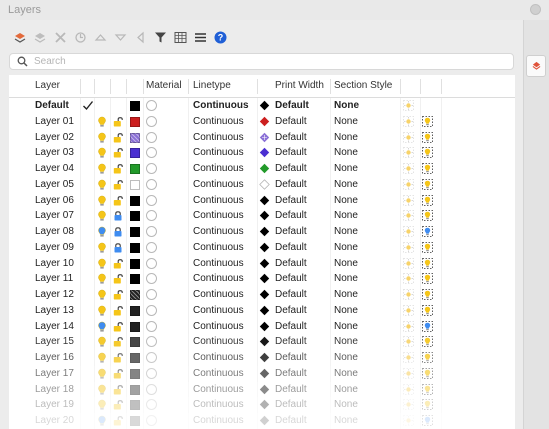  What do you see at coordinates (200, 37) in the screenshot?
I see `menu-icon` at bounding box center [200, 37].